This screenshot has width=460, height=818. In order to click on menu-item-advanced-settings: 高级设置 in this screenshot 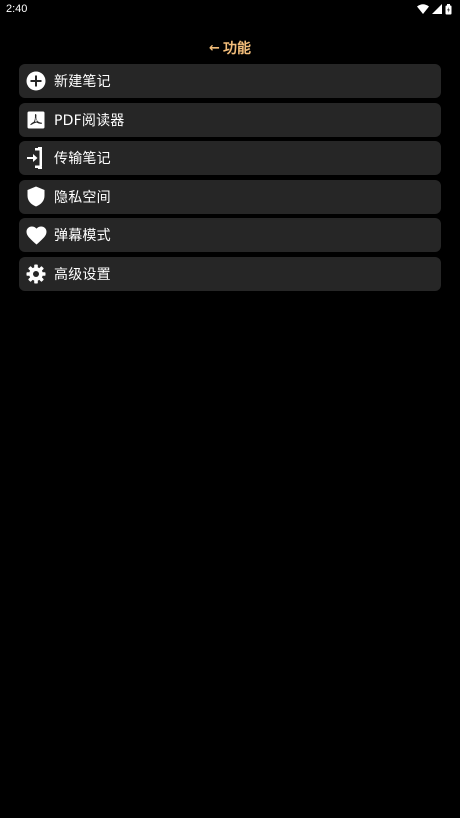, I will do `click(230, 273)`.